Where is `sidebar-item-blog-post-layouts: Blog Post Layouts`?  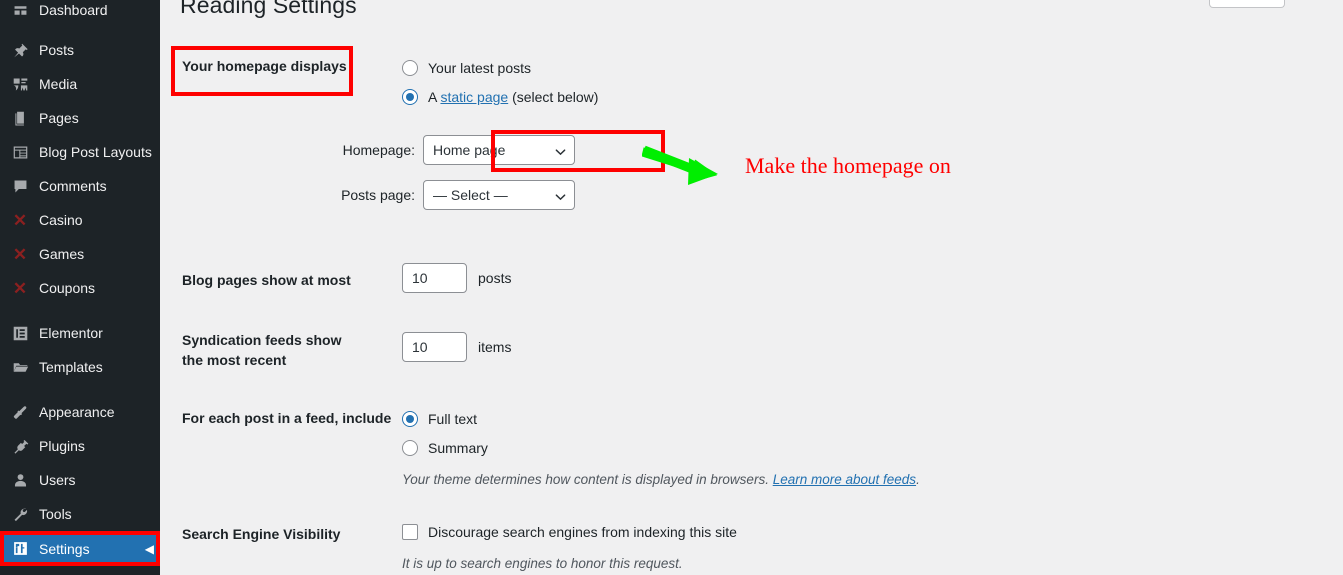 sidebar-item-blog-post-layouts: Blog Post Layouts is located at coordinates (80, 152).